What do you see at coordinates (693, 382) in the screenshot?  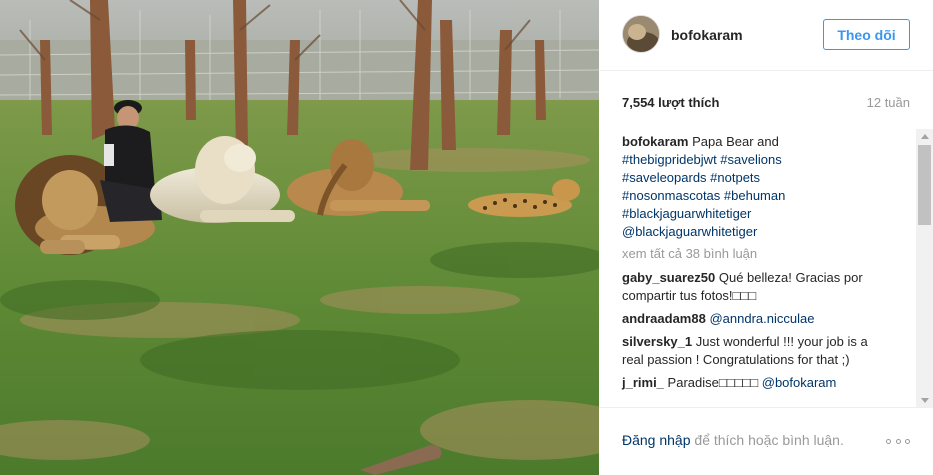 I see `comment-text: Paradise` at bounding box center [693, 382].